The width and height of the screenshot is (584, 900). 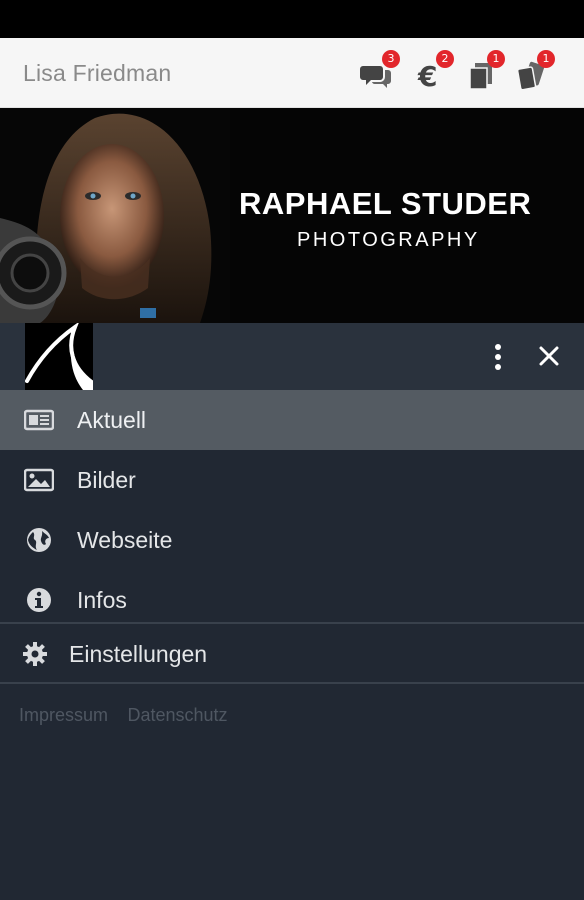 What do you see at coordinates (39, 540) in the screenshot?
I see `globe-icon` at bounding box center [39, 540].